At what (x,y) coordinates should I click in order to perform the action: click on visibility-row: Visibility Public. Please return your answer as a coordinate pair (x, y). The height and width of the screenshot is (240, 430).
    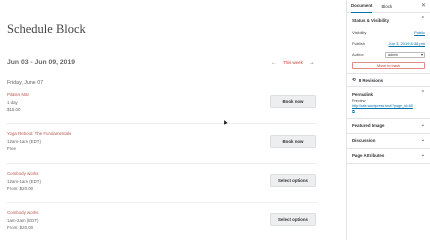
    Looking at the image, I should click on (388, 32).